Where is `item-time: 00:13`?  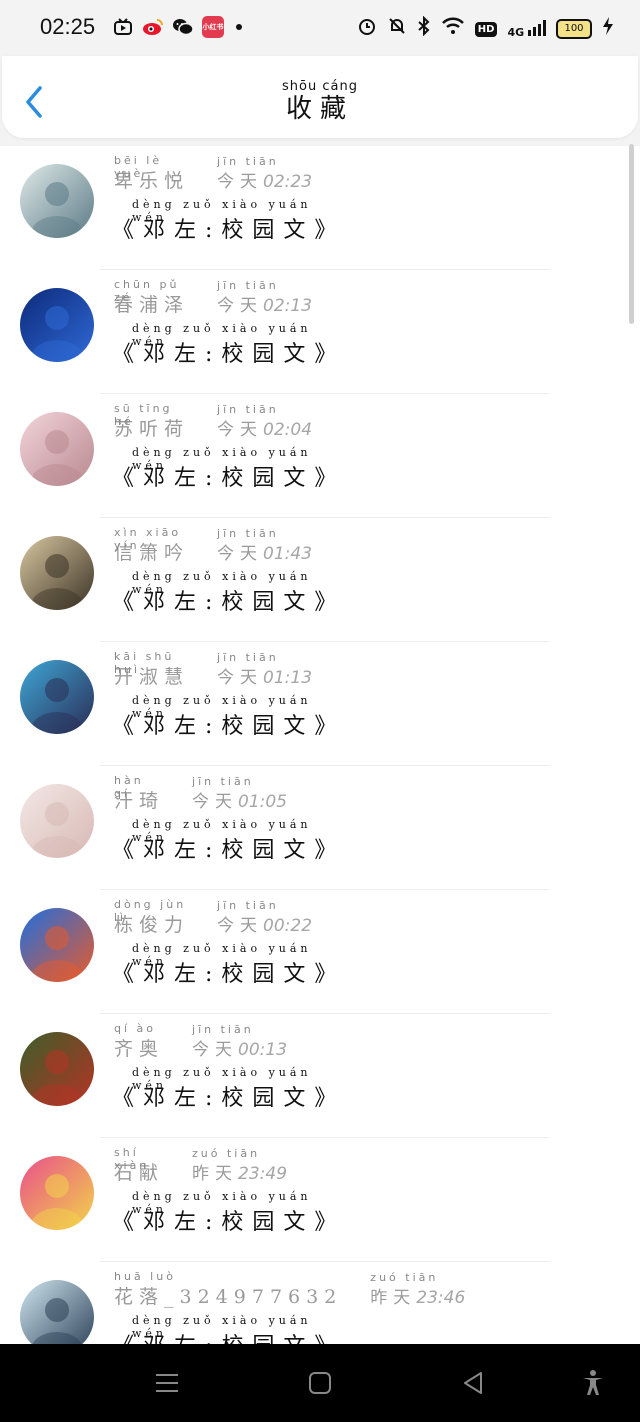
item-time: 00:13 is located at coordinates (263, 1050).